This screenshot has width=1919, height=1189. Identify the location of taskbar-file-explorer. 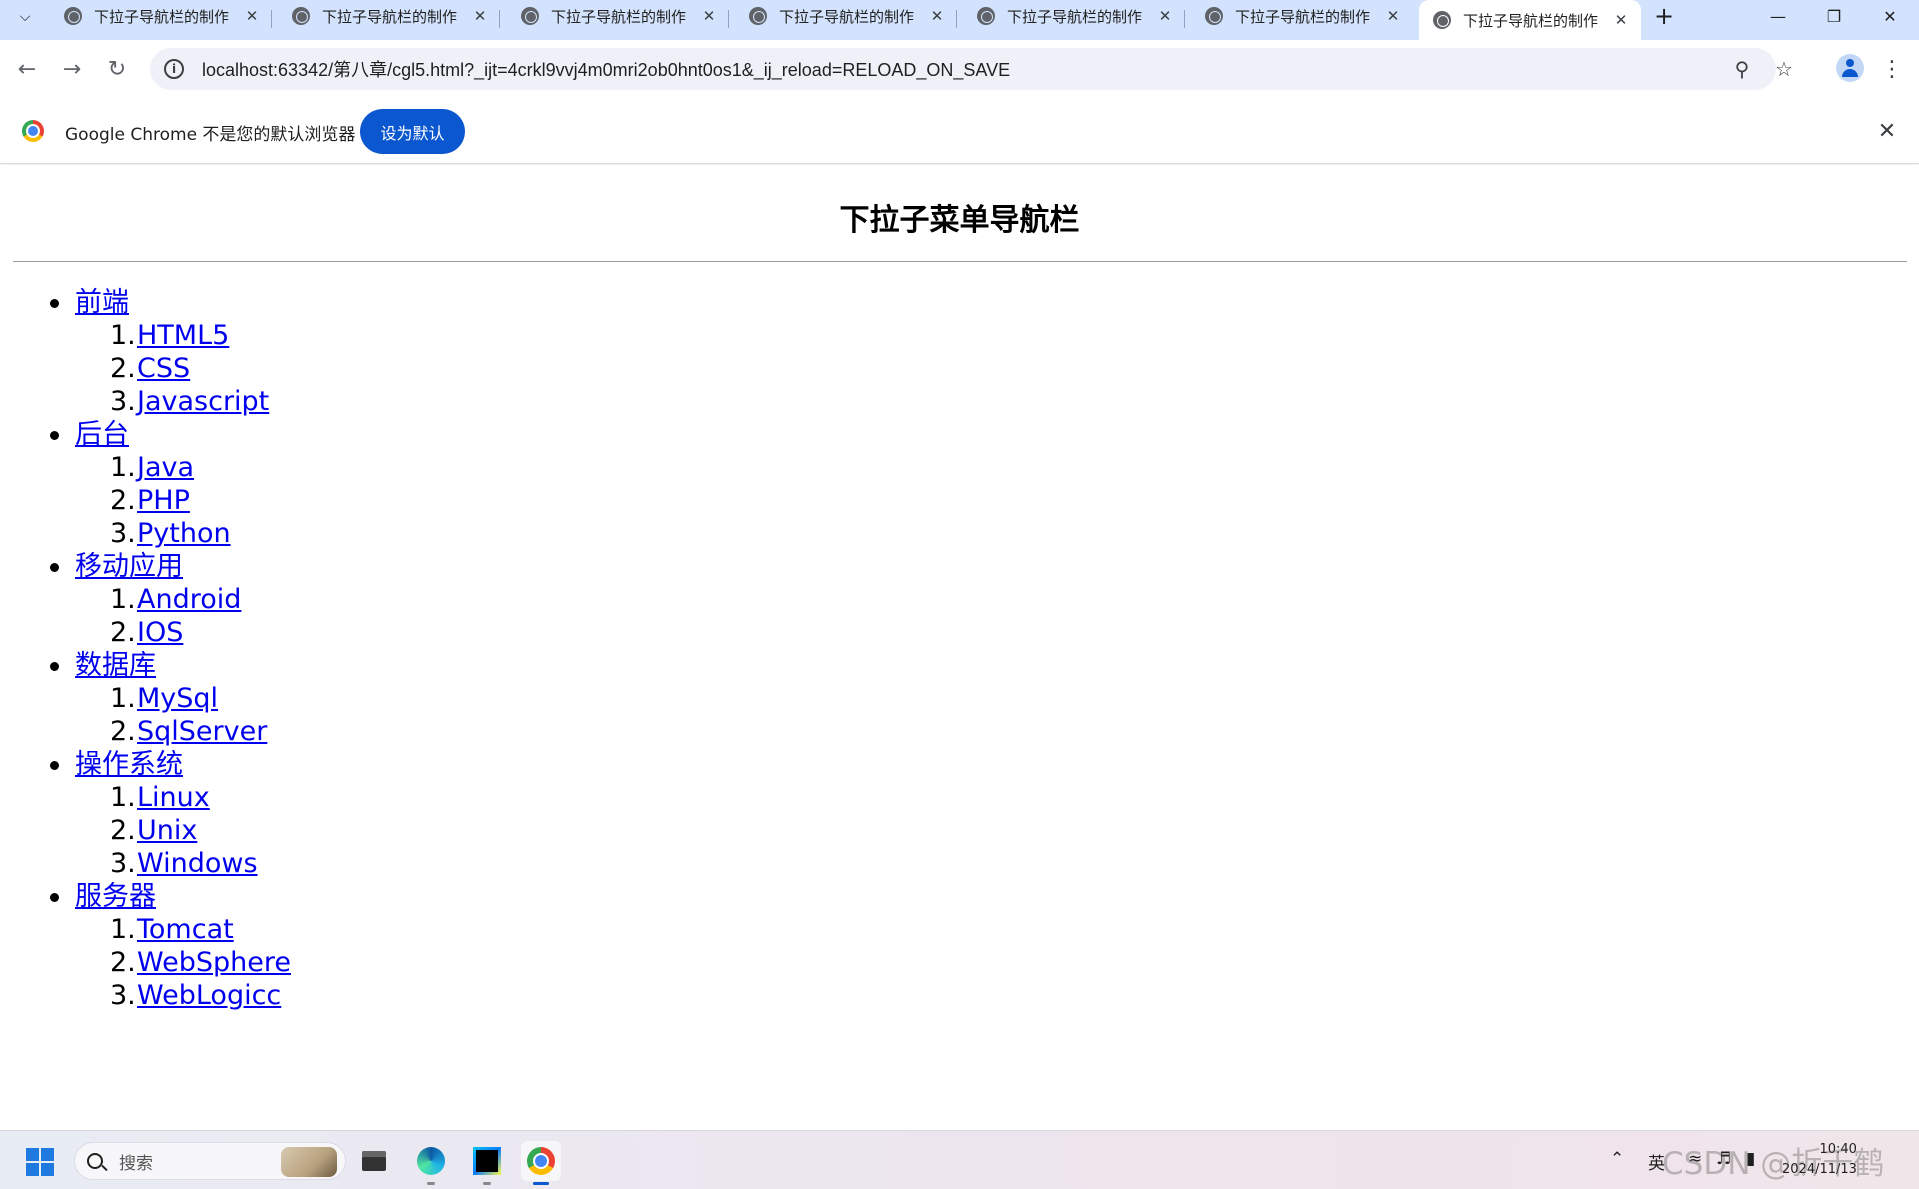
(374, 1161).